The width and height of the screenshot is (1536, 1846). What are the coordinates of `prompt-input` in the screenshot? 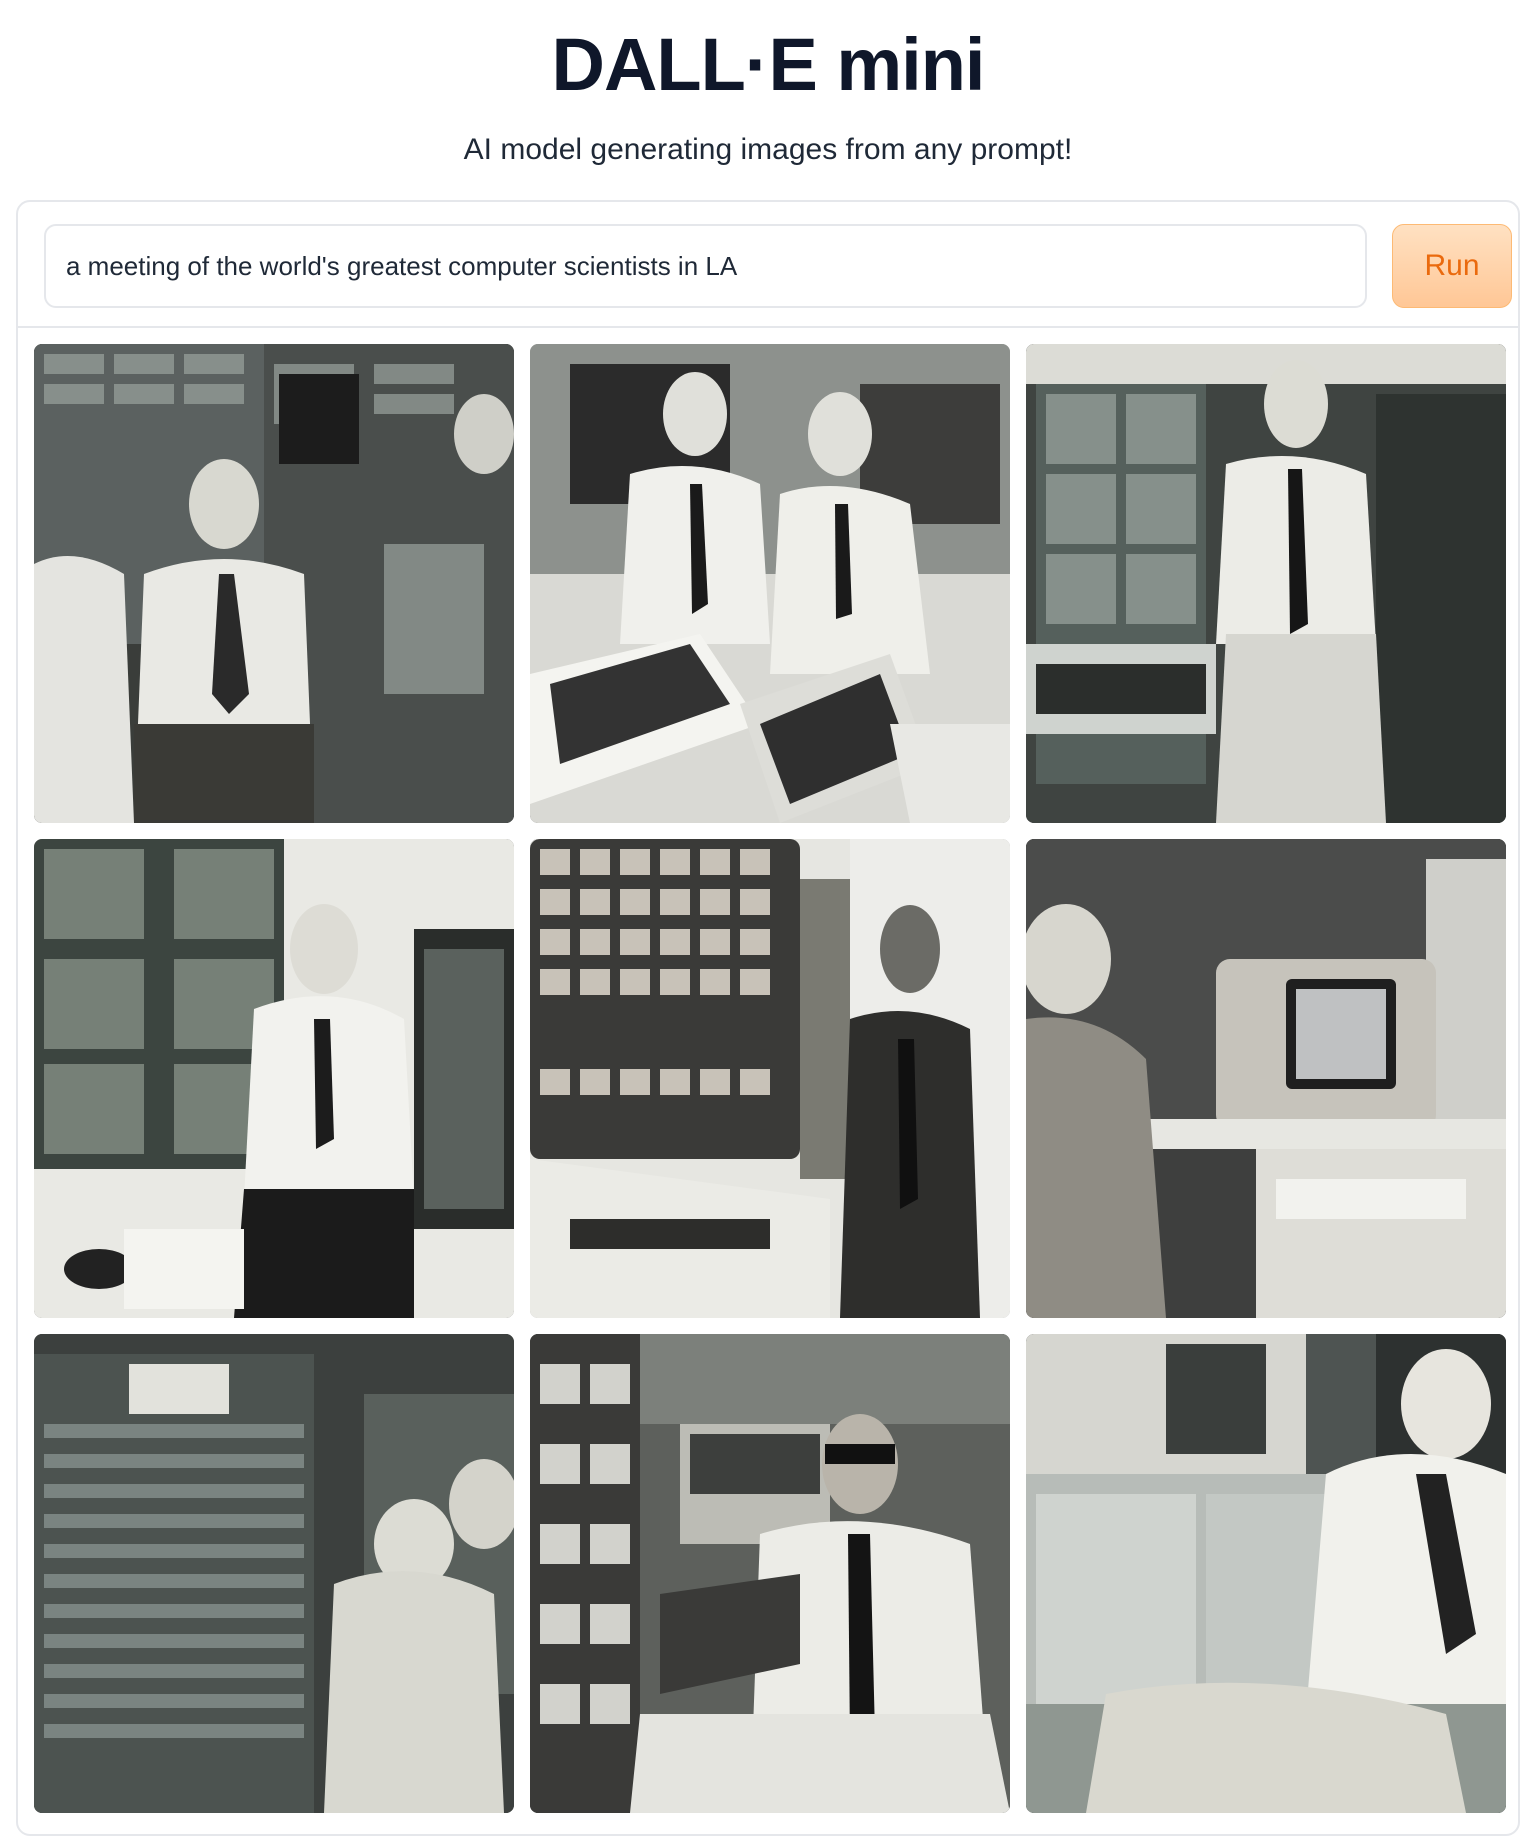 It's located at (705, 266).